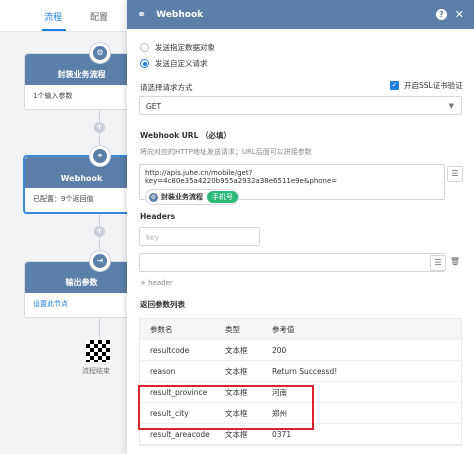 This screenshot has width=474, height=454. What do you see at coordinates (199, 236) in the screenshot?
I see `header-key-input: key` at bounding box center [199, 236].